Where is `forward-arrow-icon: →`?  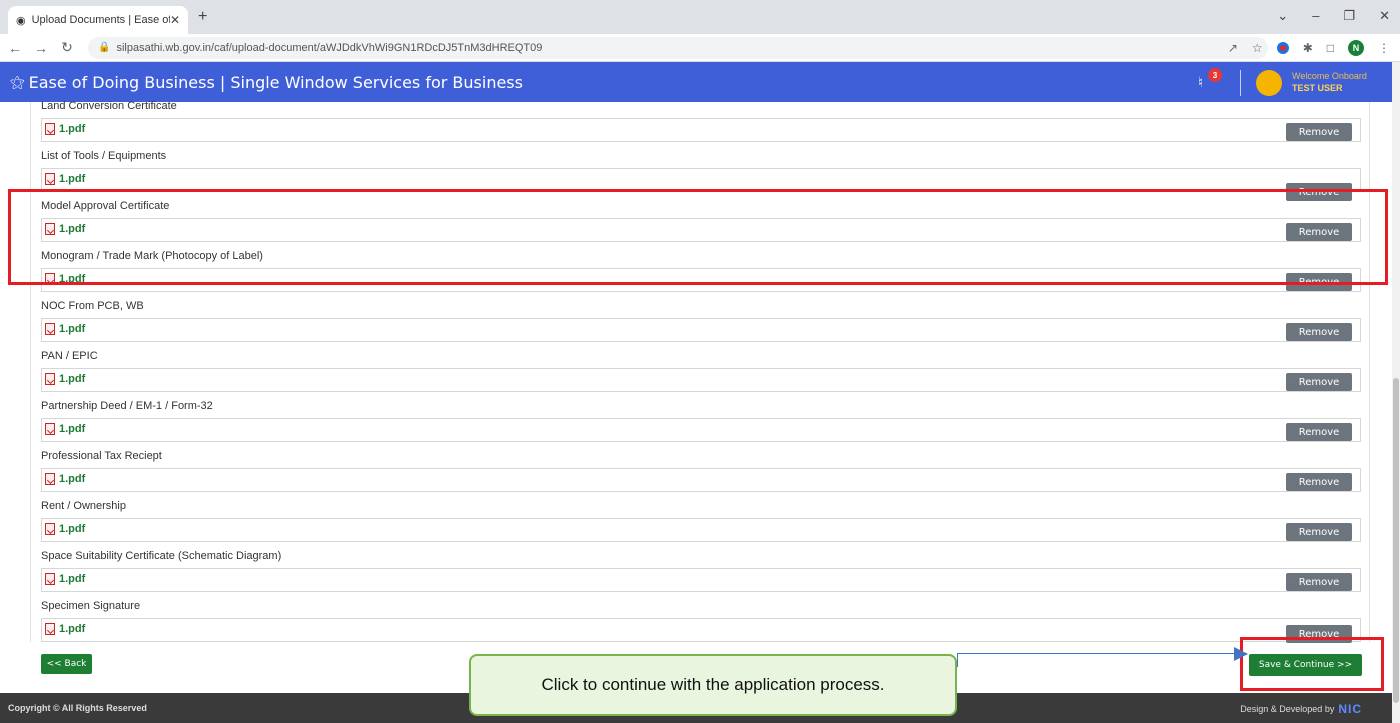 forward-arrow-icon: → is located at coordinates (41, 48).